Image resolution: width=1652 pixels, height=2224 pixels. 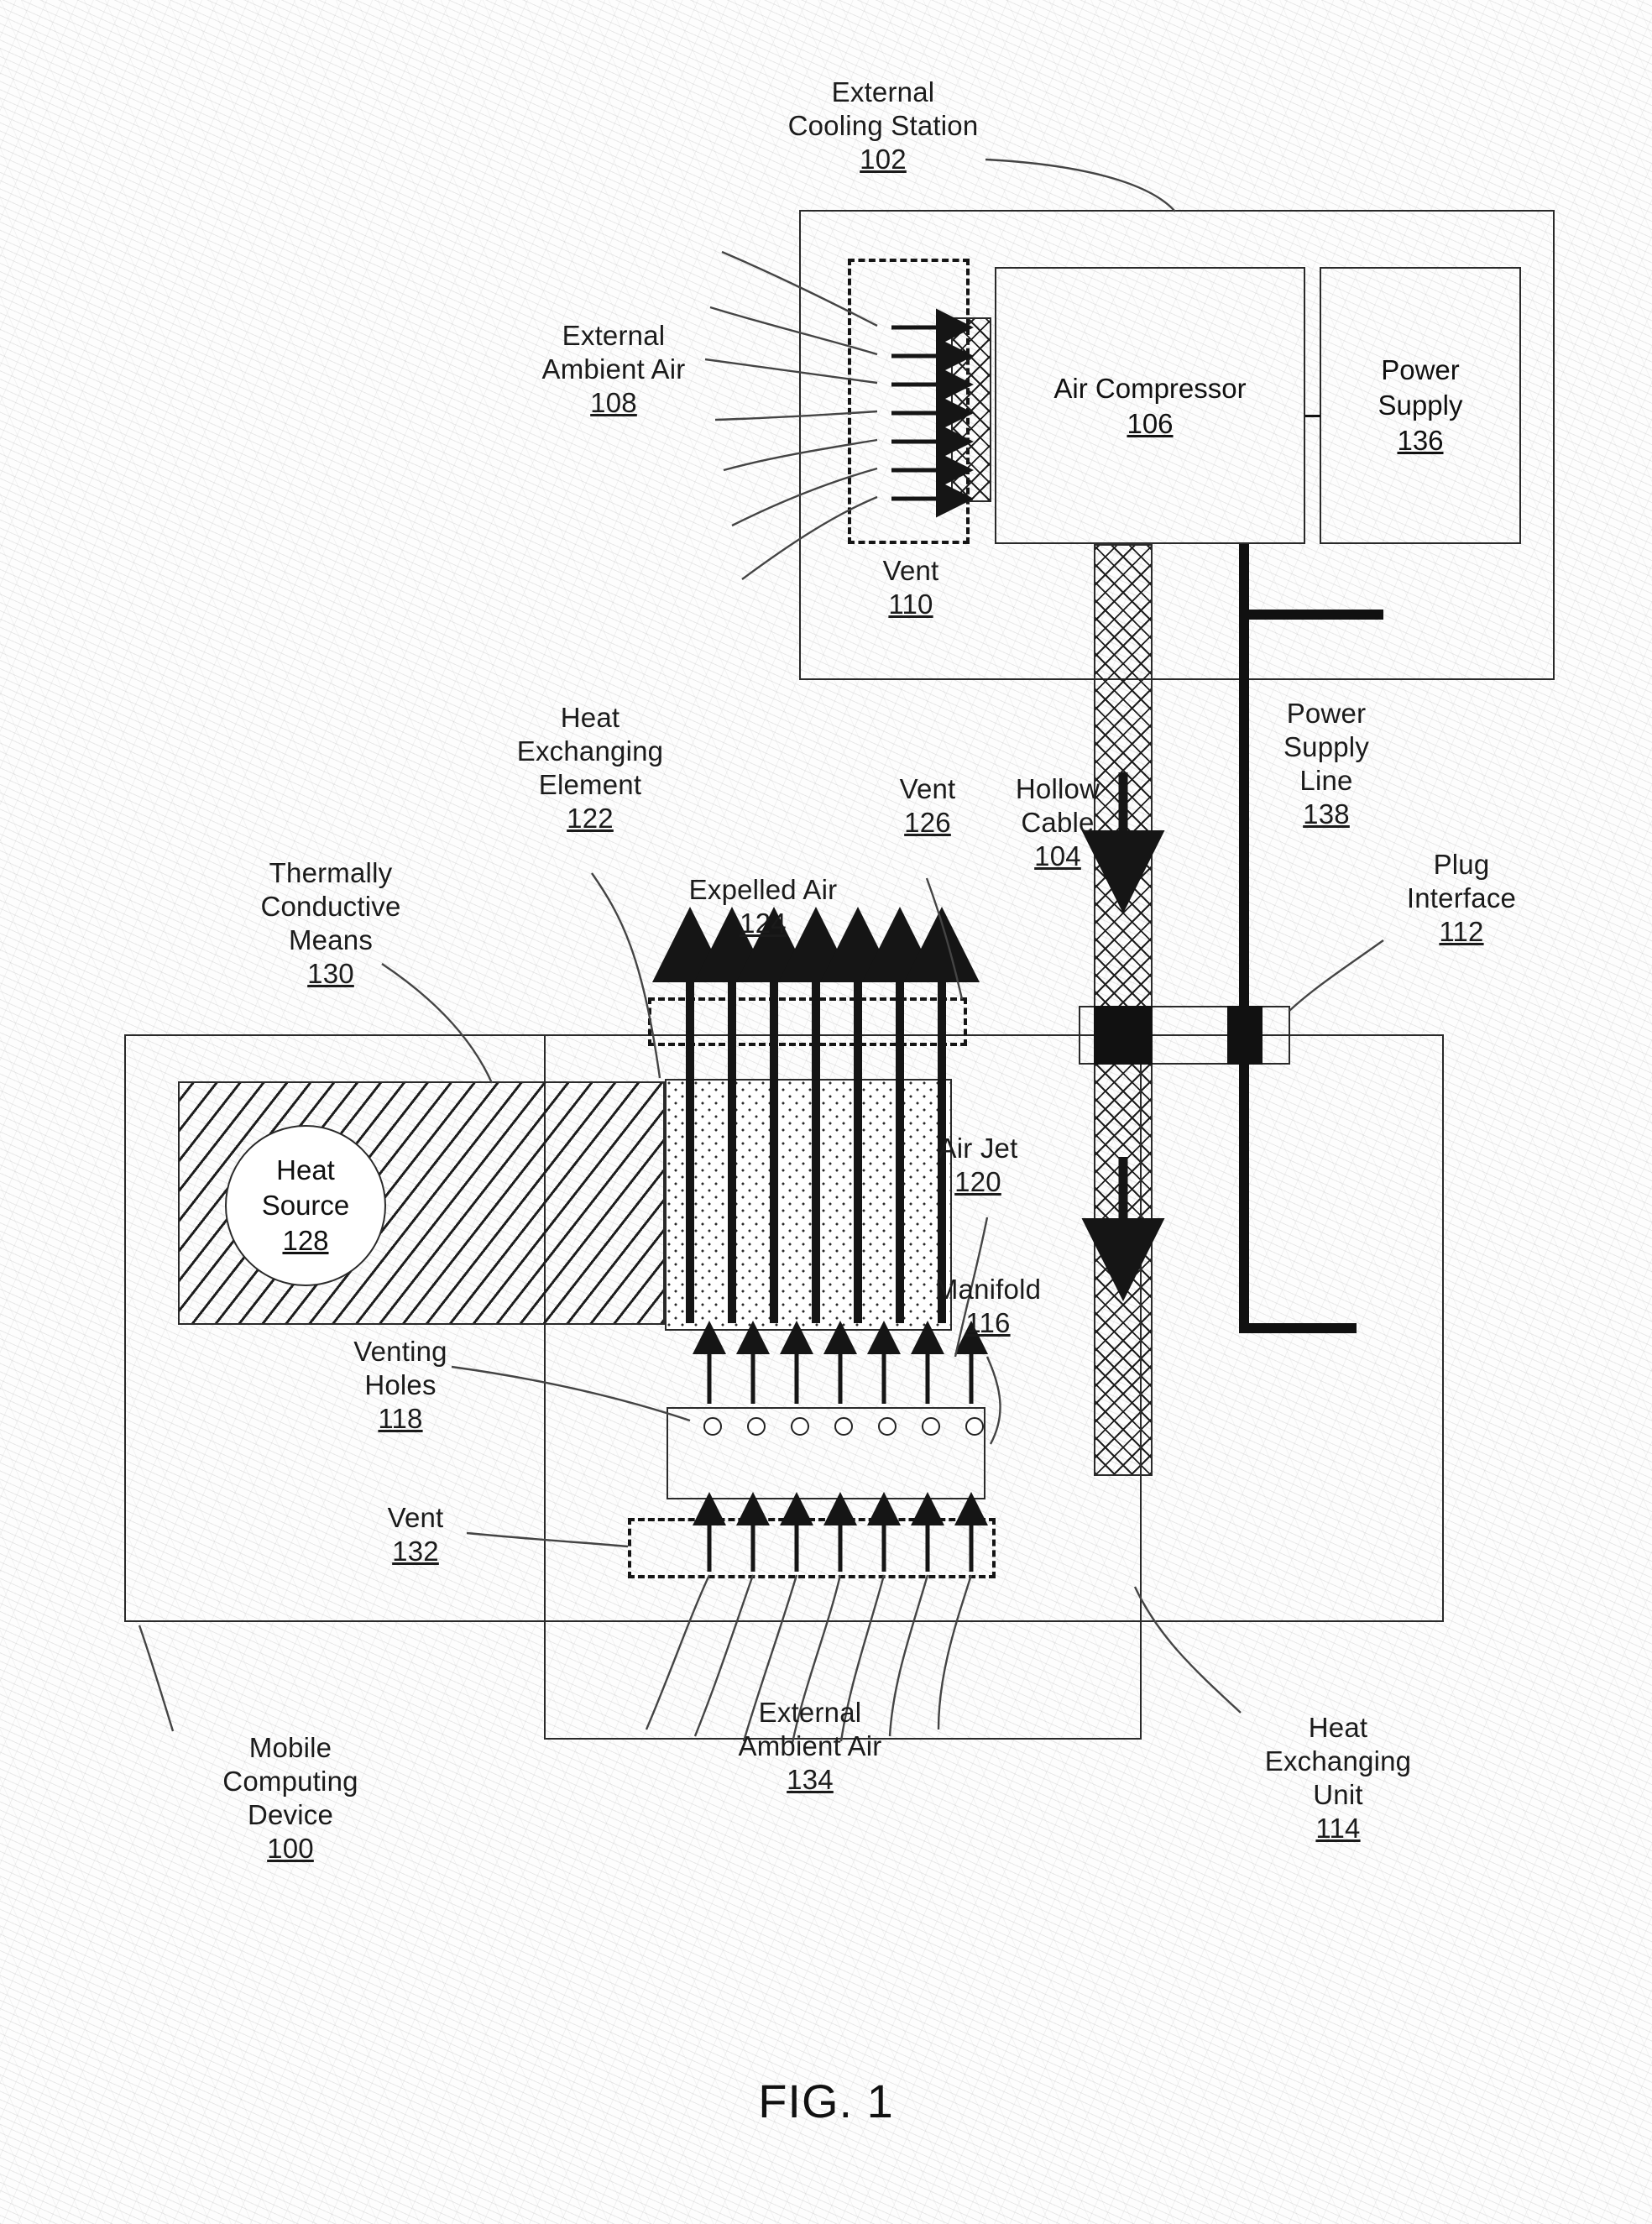 I want to click on label-number: 116, so click(x=988, y=1322).